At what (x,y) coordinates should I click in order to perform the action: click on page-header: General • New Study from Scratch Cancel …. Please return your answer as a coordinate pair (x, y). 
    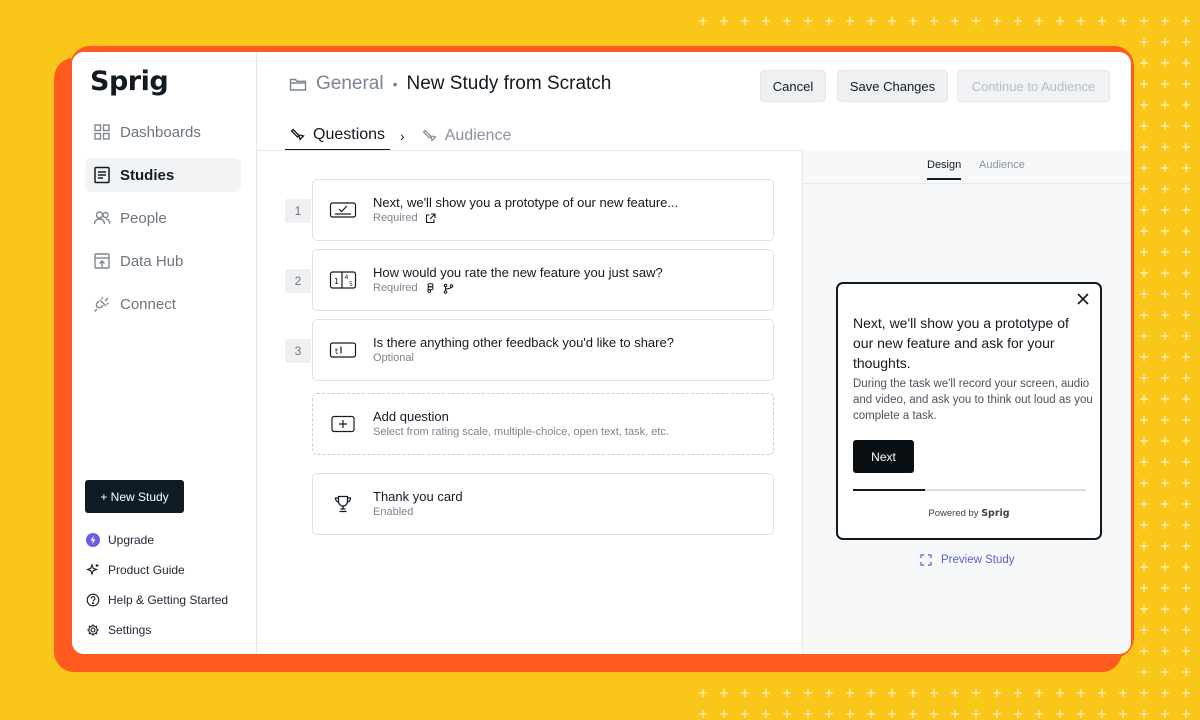
    Looking at the image, I should click on (694, 102).